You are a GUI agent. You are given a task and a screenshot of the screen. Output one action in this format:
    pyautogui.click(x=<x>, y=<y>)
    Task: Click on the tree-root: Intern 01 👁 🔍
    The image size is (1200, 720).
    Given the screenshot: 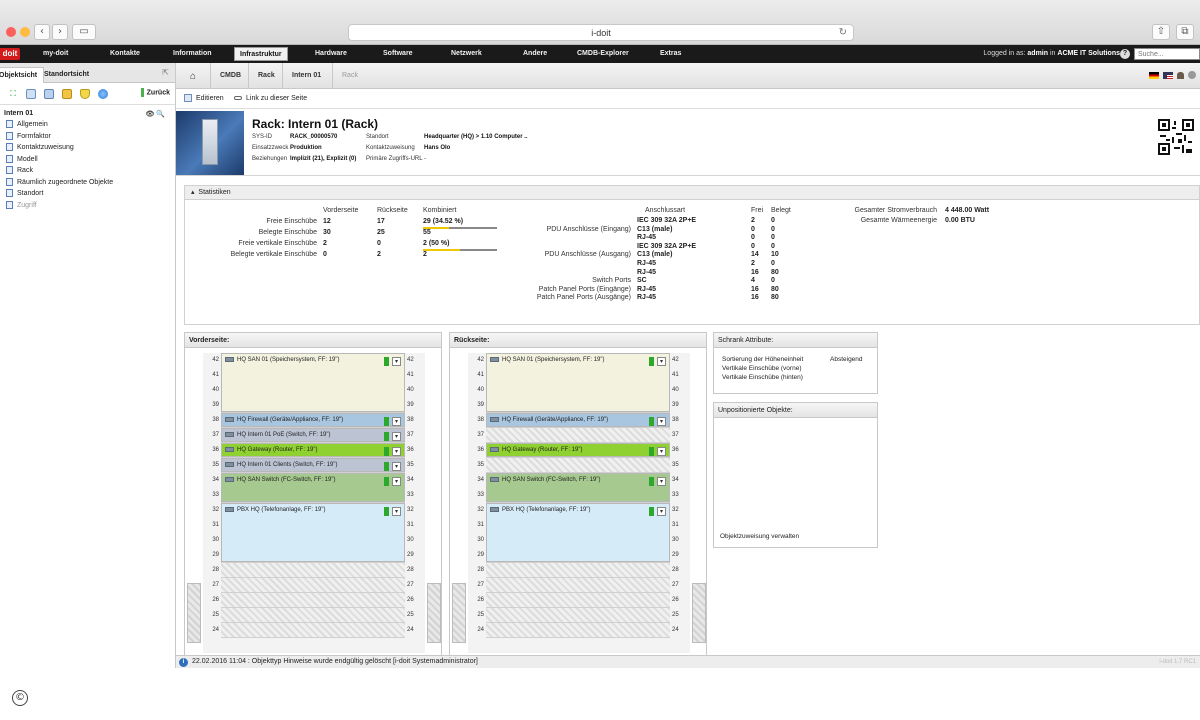 What is the action you would take?
    pyautogui.click(x=87, y=114)
    